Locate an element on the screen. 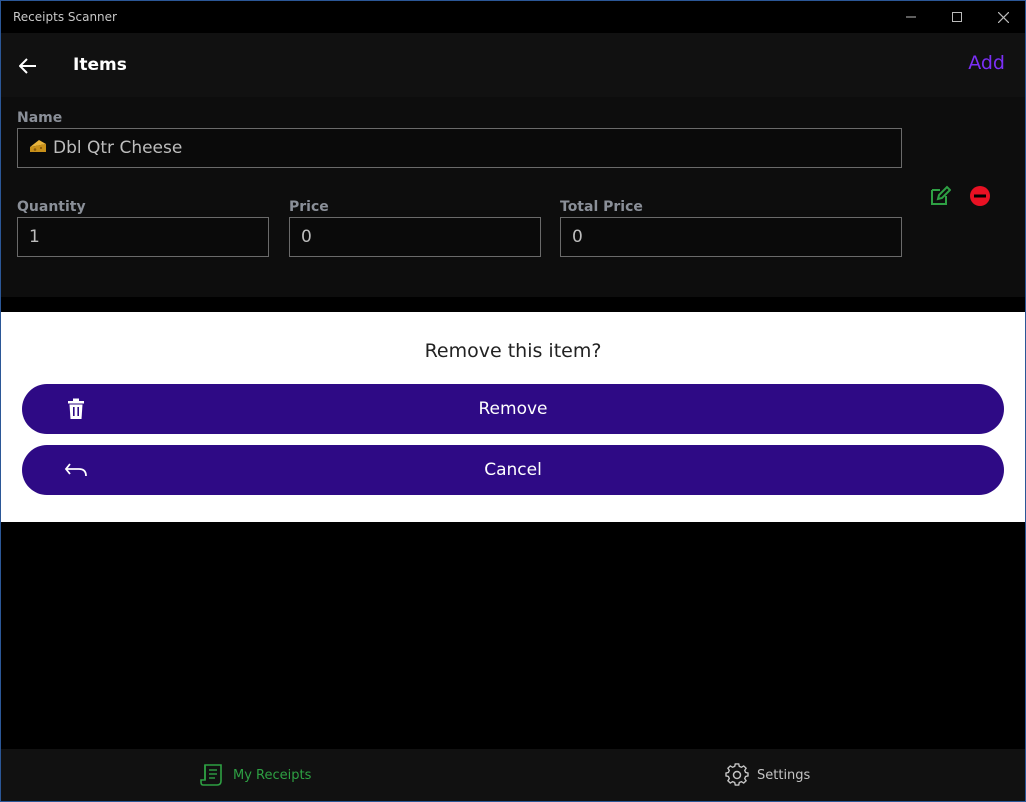 Image resolution: width=1026 pixels, height=802 pixels. remove-label: Remove is located at coordinates (513, 409).